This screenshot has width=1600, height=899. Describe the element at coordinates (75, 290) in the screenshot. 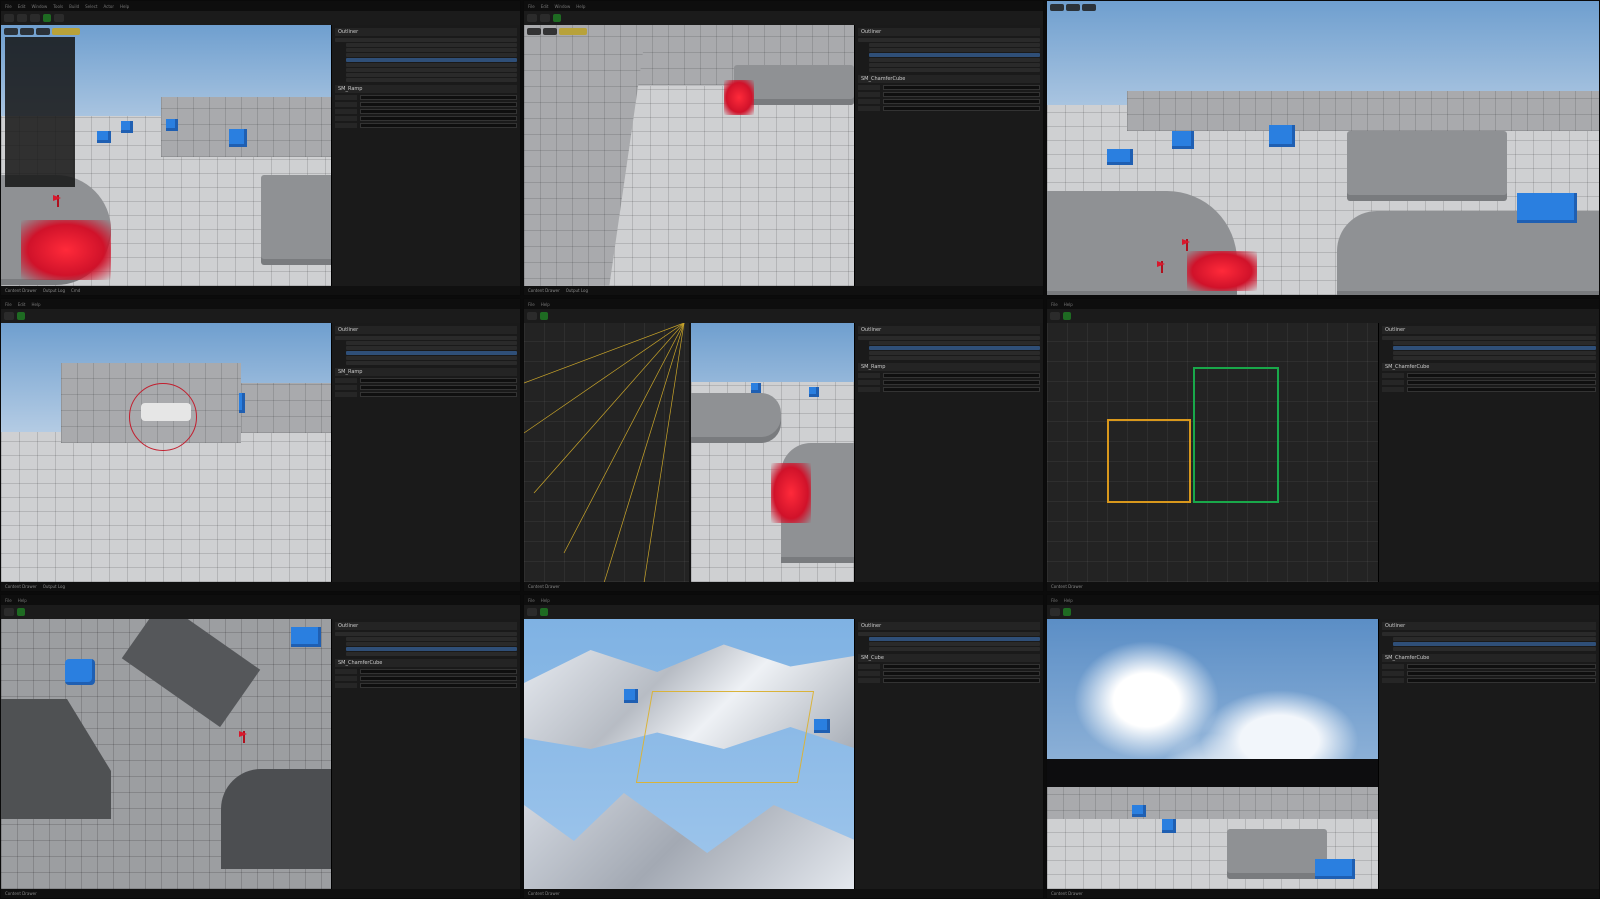

I see `cmd-input: Cmd` at that location.